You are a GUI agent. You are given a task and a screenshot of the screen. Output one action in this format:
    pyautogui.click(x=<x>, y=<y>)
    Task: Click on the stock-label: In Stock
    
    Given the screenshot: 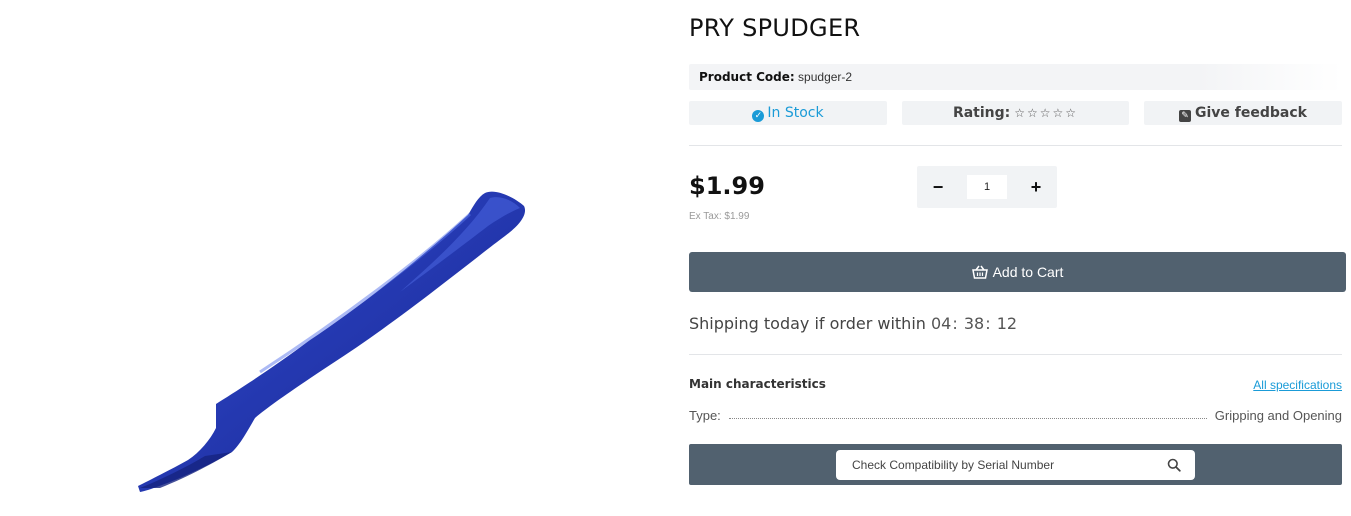 What is the action you would take?
    pyautogui.click(x=795, y=113)
    